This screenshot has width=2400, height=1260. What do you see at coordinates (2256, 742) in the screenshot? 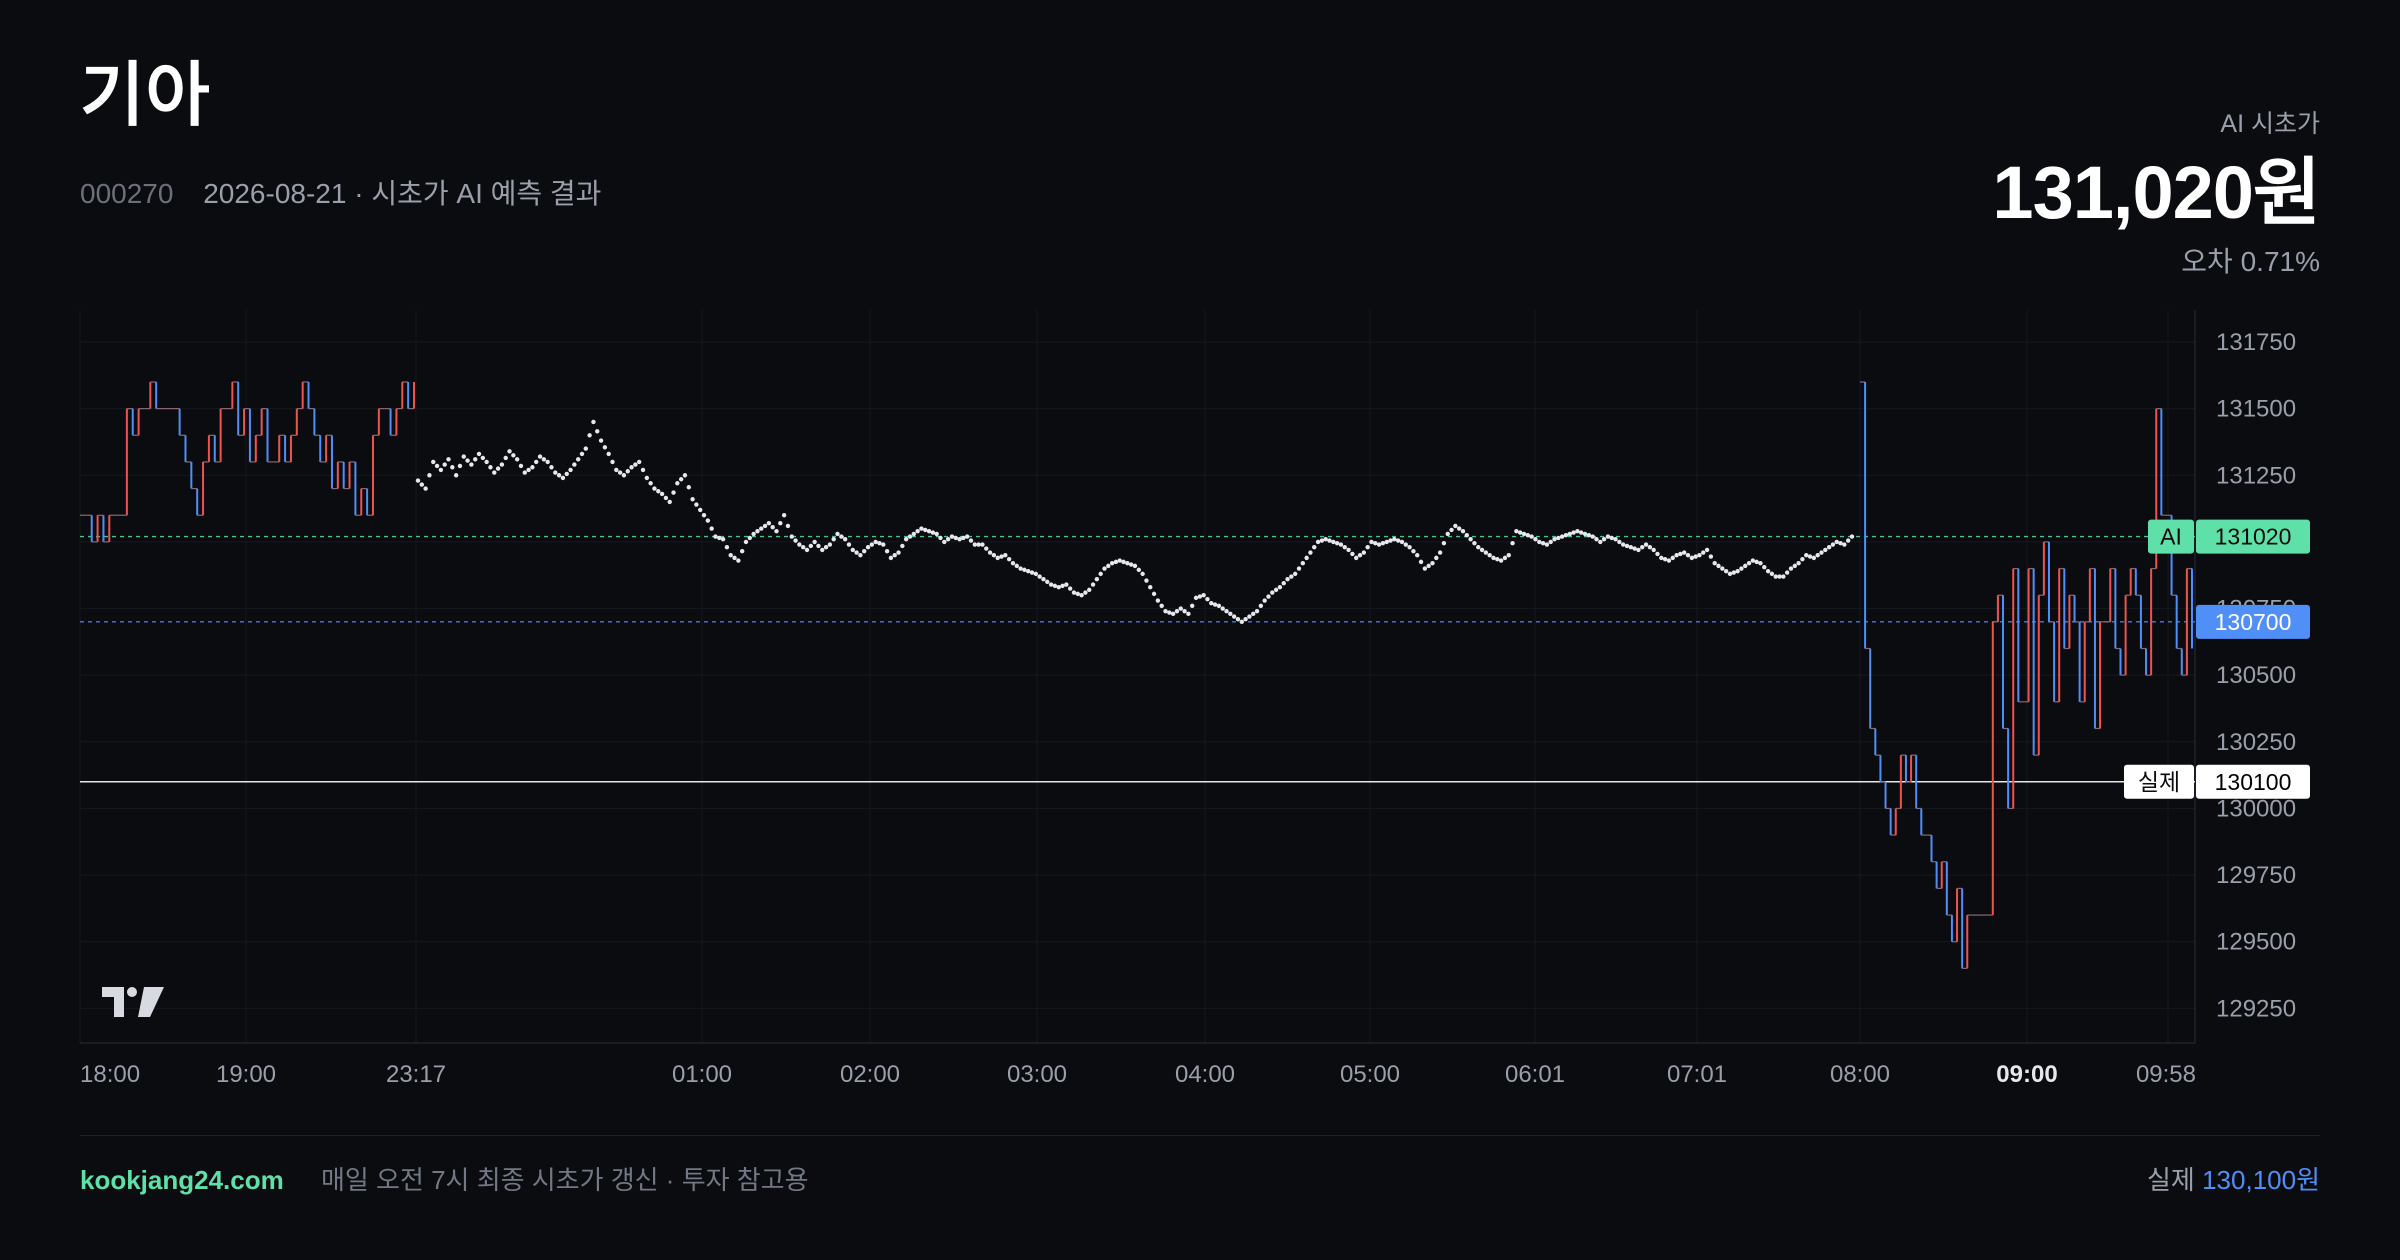
I see `y-tick-label: 130250` at bounding box center [2256, 742].